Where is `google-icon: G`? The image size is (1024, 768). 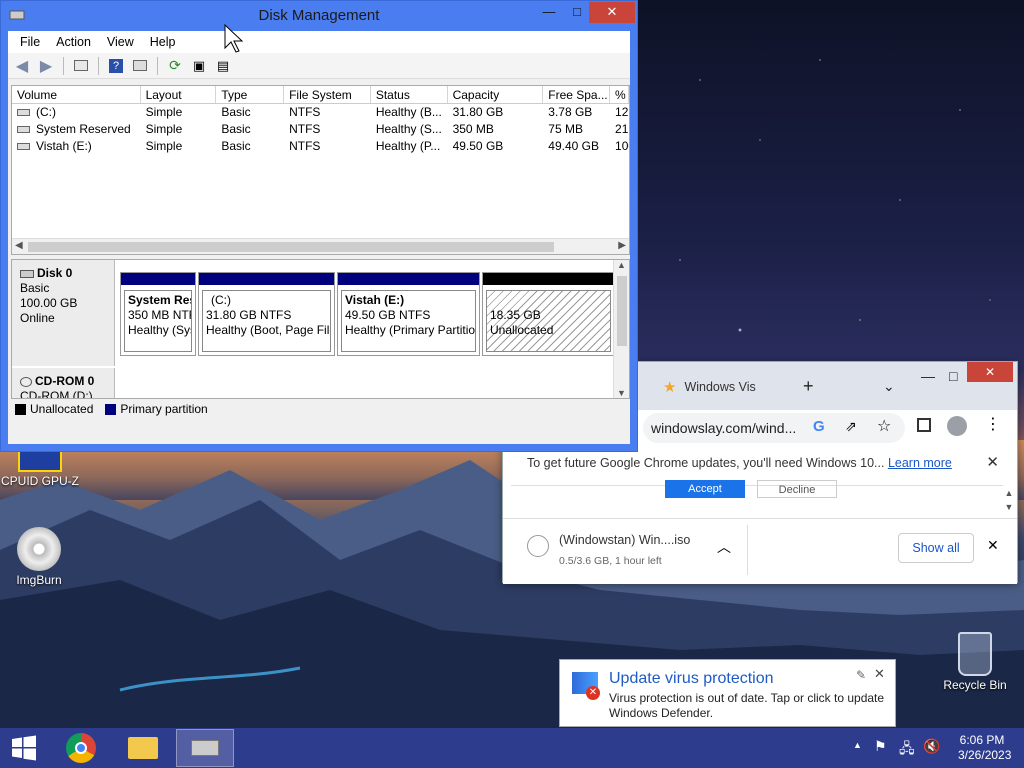
google-icon: G is located at coordinates (819, 426).